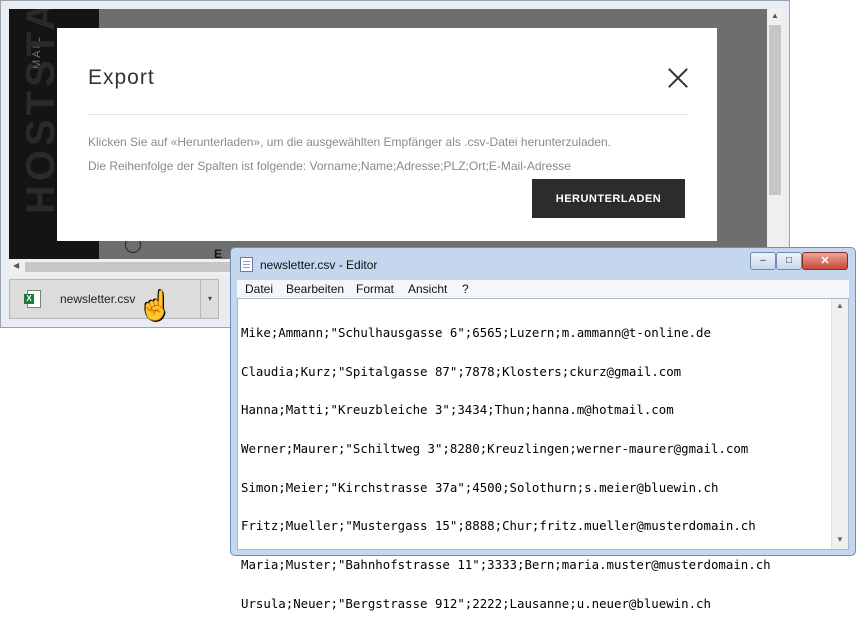 The width and height of the screenshot is (865, 637). Describe the element at coordinates (608, 198) in the screenshot. I see `download-button: HERUNTERLADEN` at that location.